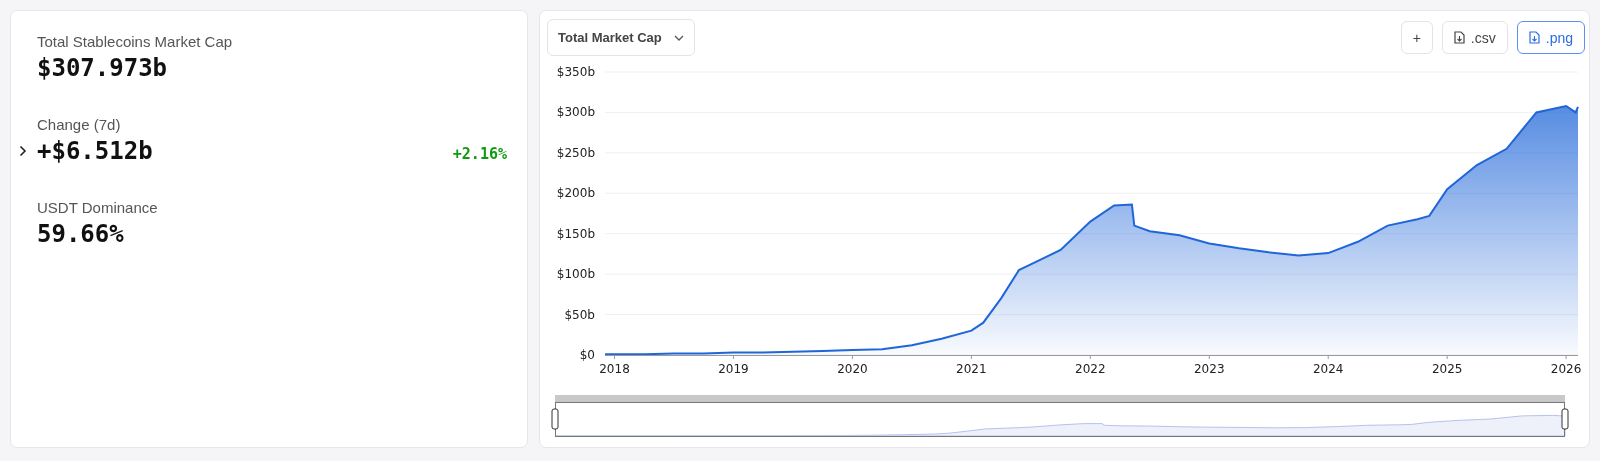 Image resolution: width=1600 pixels, height=461 pixels. I want to click on x-axis-label: 2020, so click(852, 369).